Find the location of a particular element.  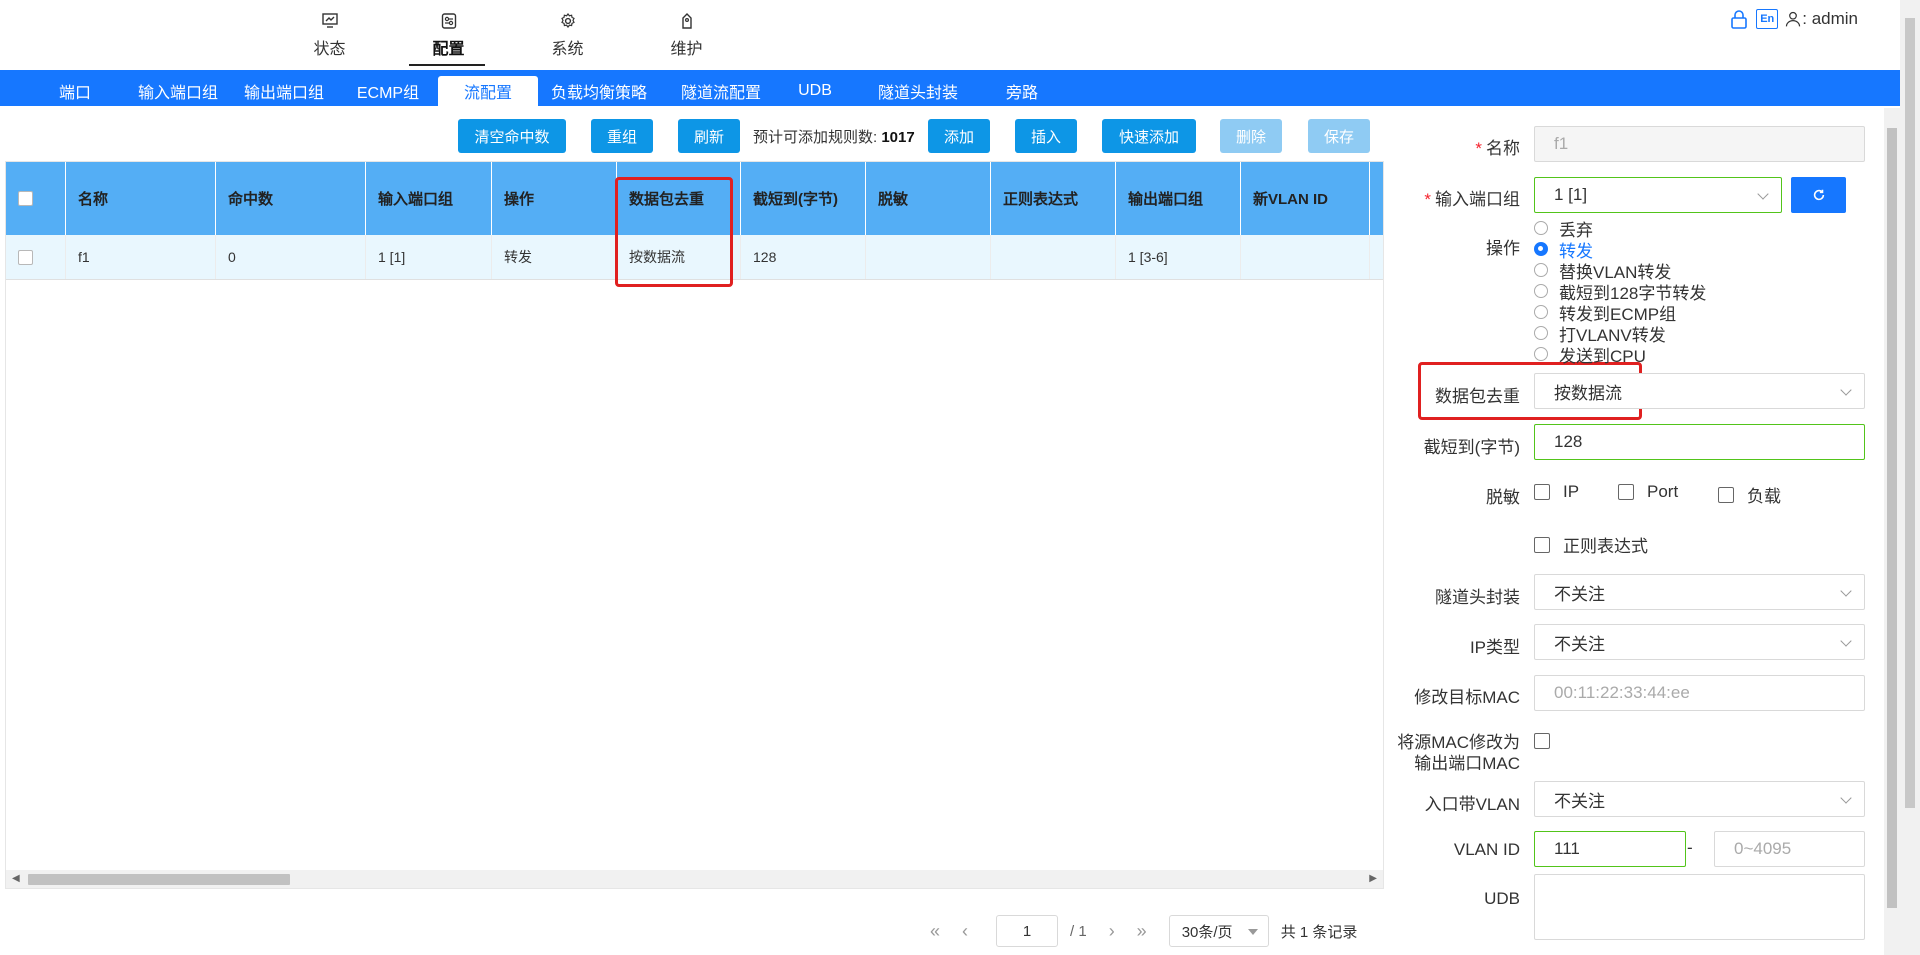

pagination: « ‹ / 1 › » 30条/页 共 1 条记录 is located at coordinates (1138, 931).